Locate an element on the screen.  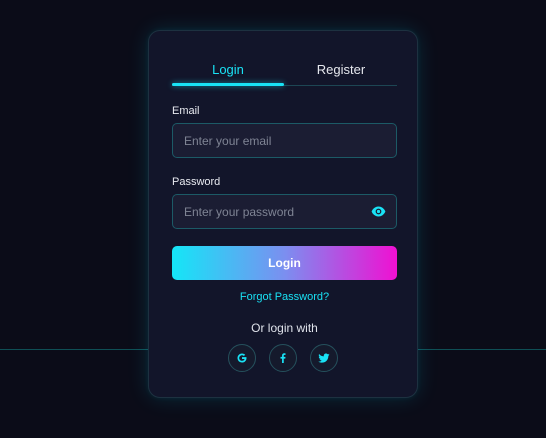
forgot-password-link: Forgot Password? is located at coordinates (284, 297).